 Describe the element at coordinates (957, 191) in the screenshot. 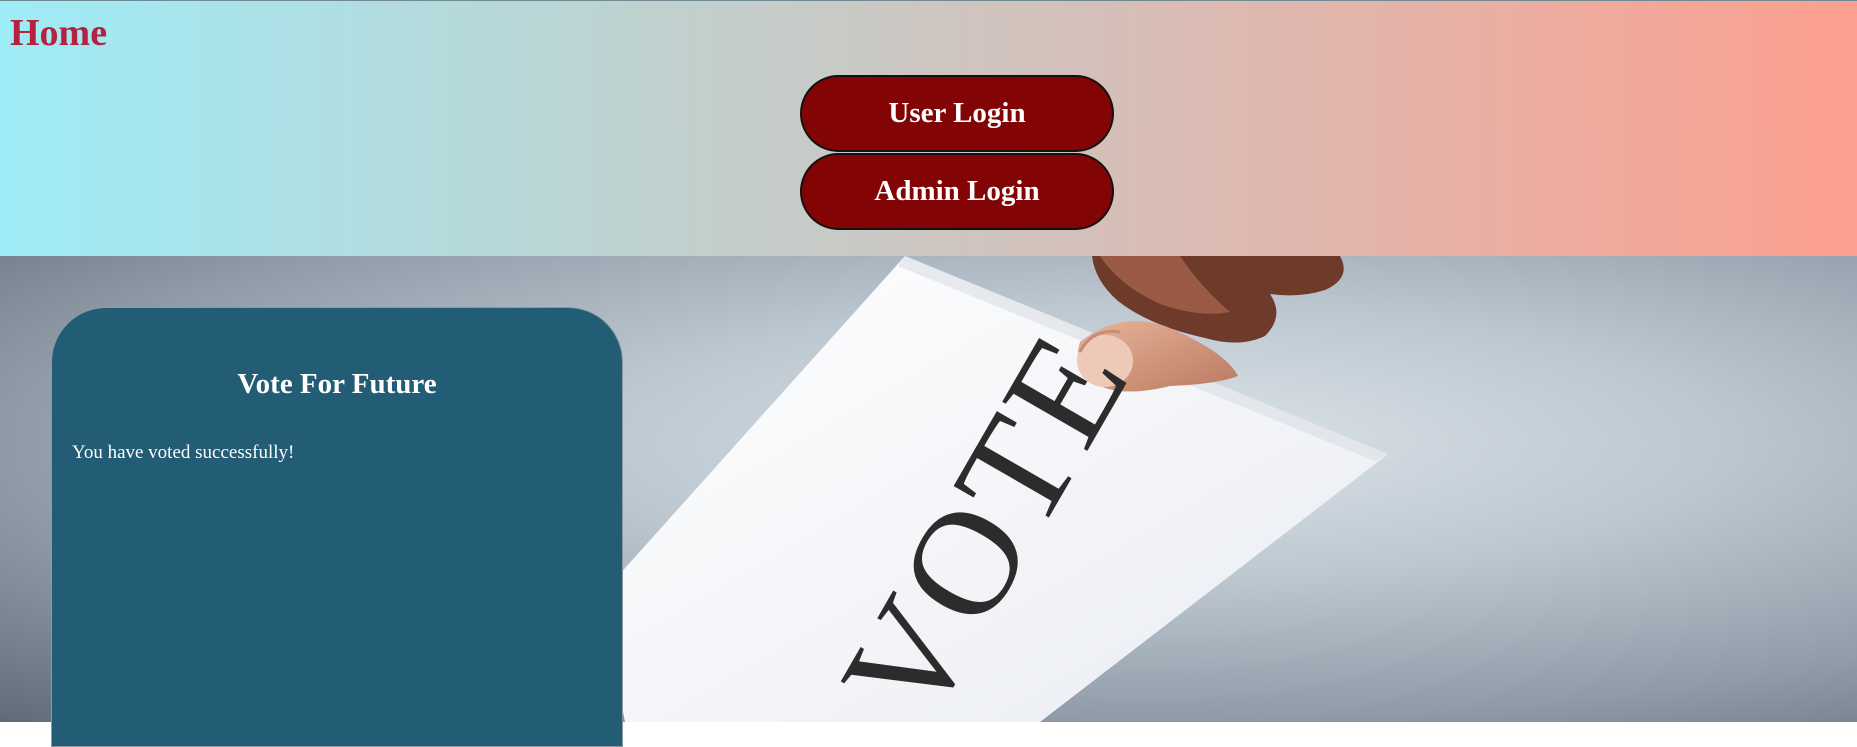

I see `admin-login-button: Admin Login` at that location.